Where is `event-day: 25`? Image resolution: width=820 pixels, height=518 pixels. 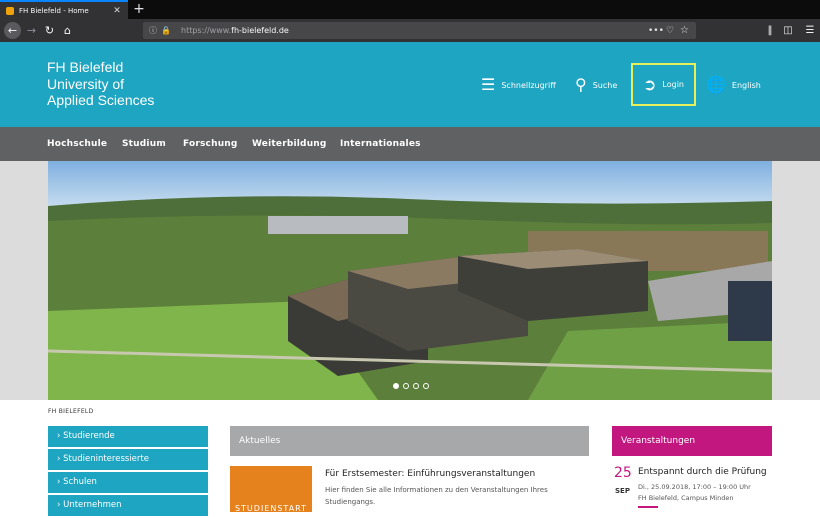
event-day: 25 is located at coordinates (623, 473).